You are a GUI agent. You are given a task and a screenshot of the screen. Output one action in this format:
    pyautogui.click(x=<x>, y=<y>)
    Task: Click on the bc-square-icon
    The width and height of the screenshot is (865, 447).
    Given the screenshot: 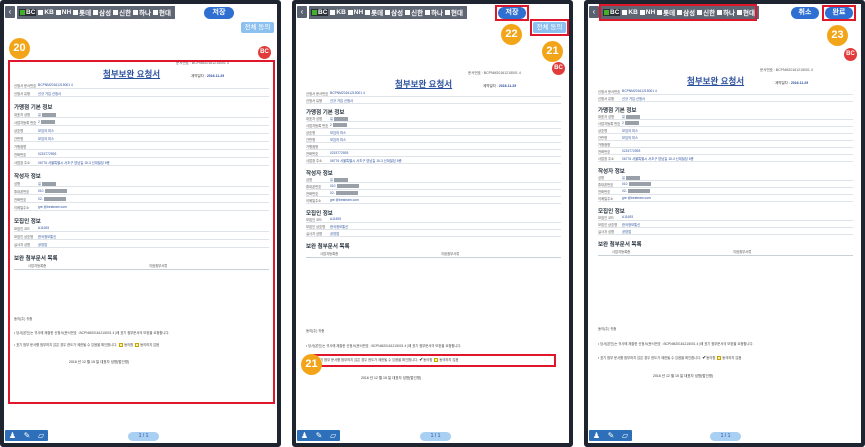 What is the action you would take?
    pyautogui.click(x=314, y=12)
    